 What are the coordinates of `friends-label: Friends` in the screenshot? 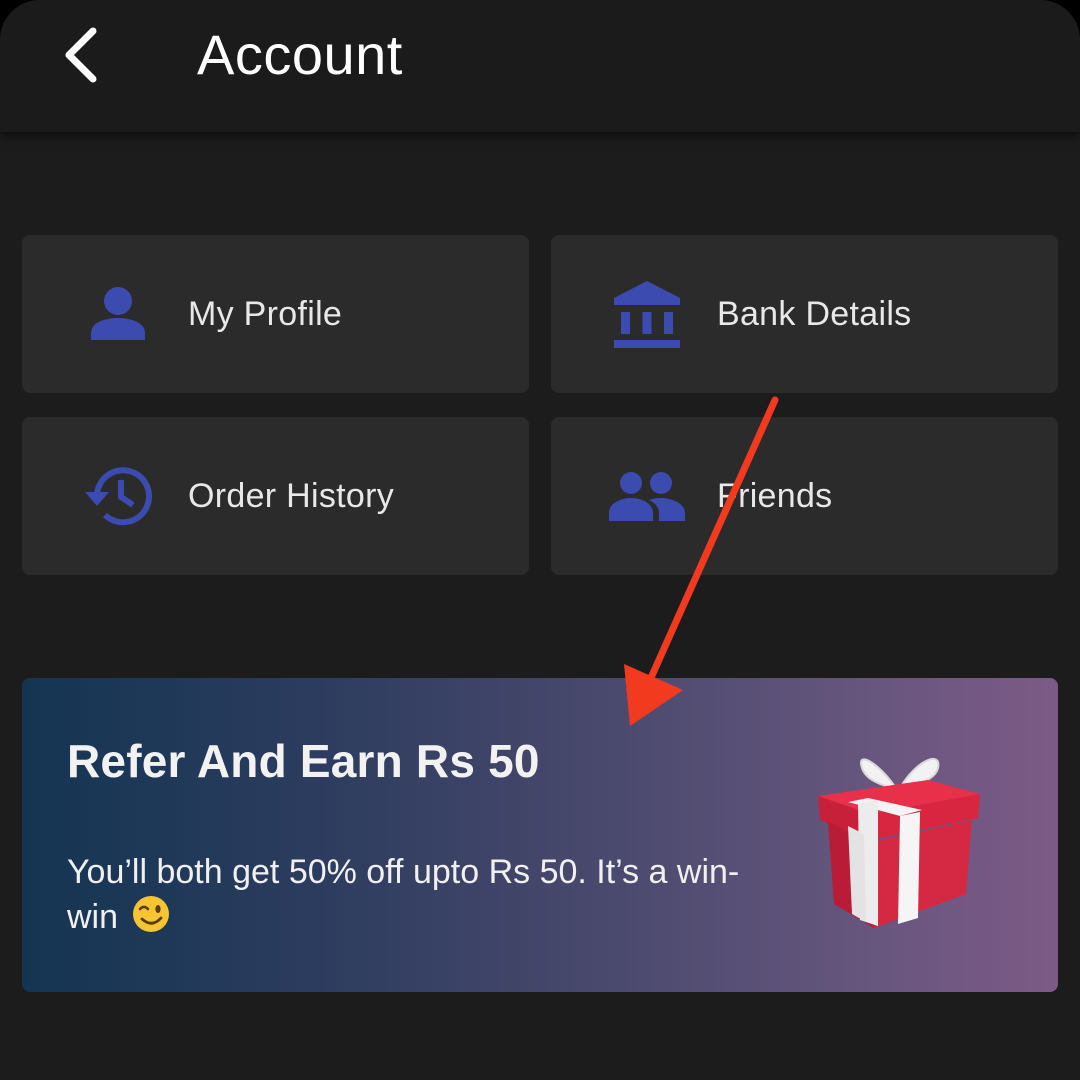 It's located at (775, 495).